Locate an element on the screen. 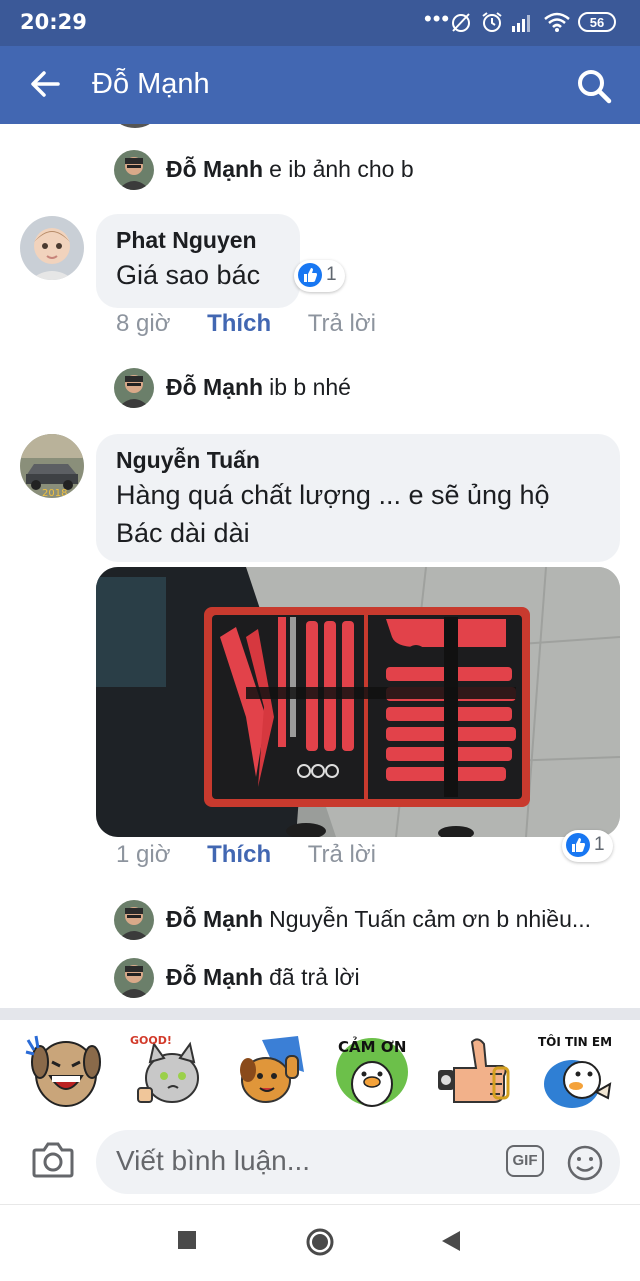 The height and width of the screenshot is (1281, 640). camera-icon is located at coordinates (53, 1160).